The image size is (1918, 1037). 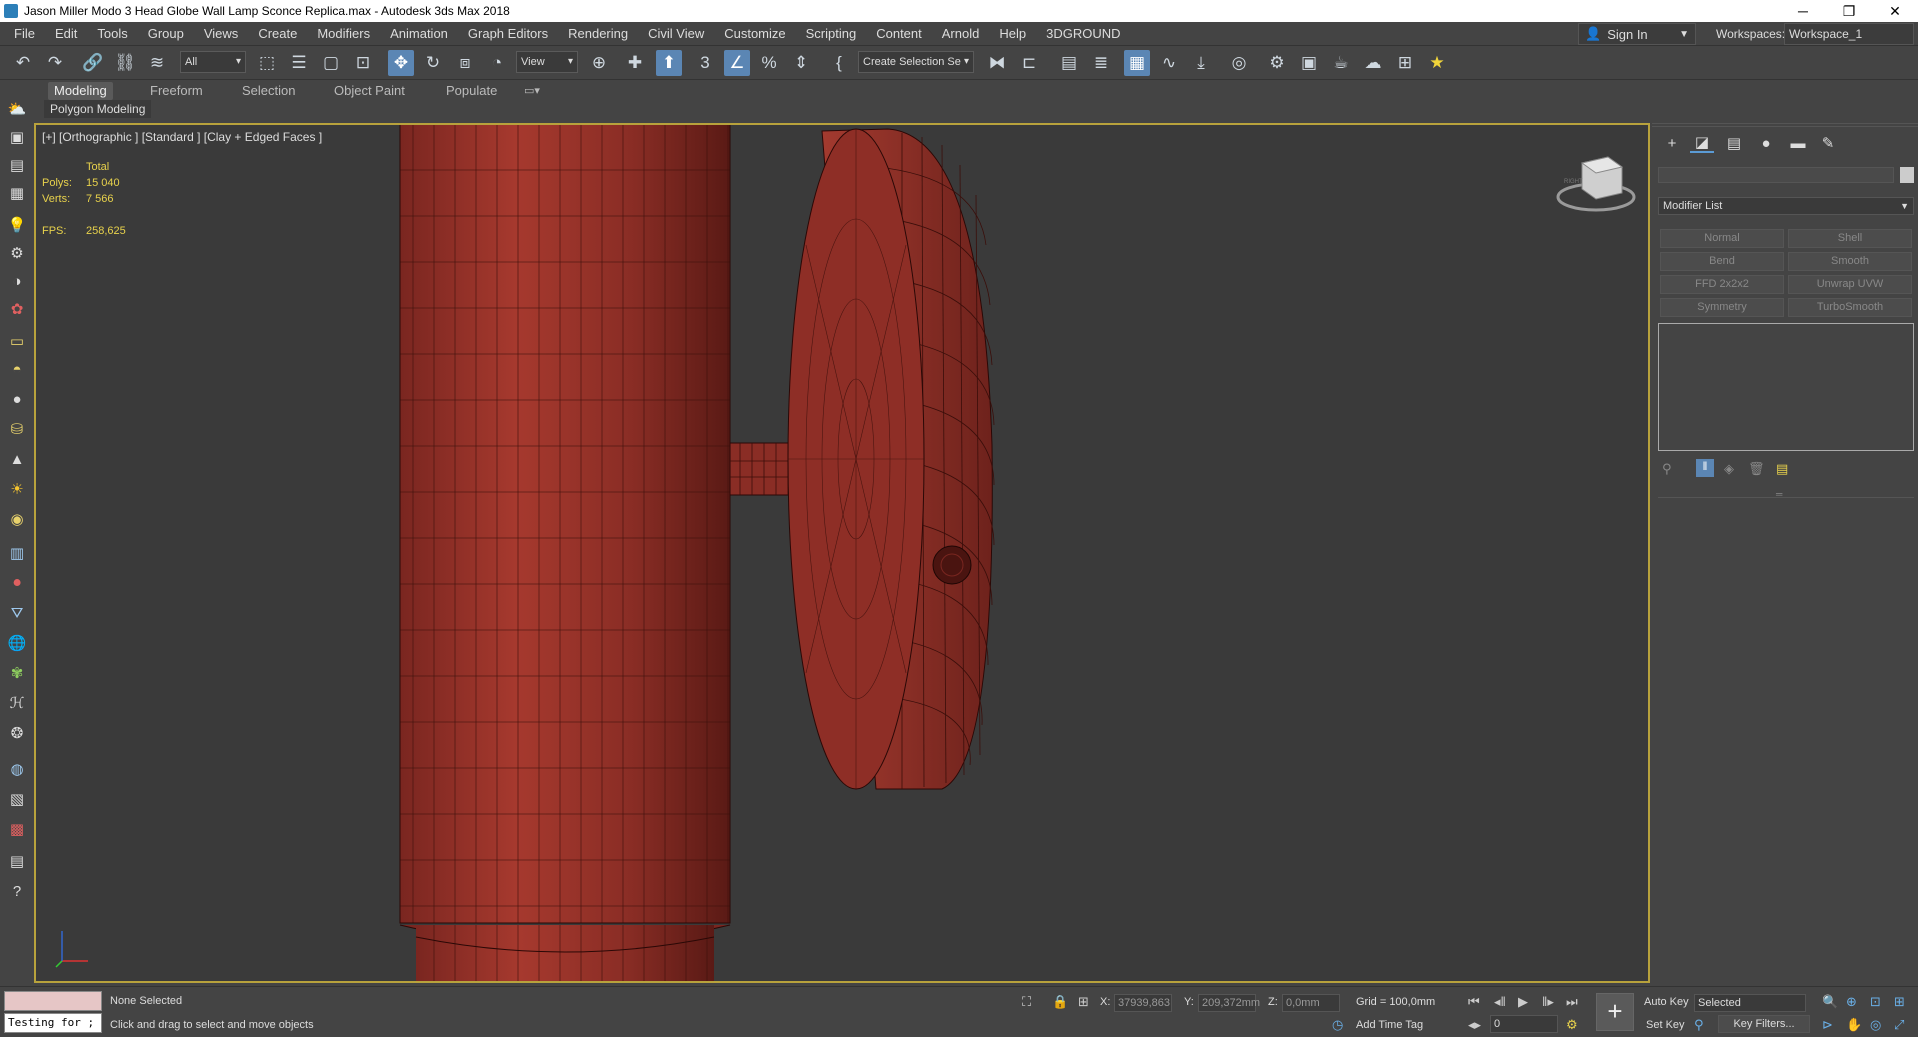 I want to click on x-coordinate-field: 37939,863, so click(x=1143, y=1003).